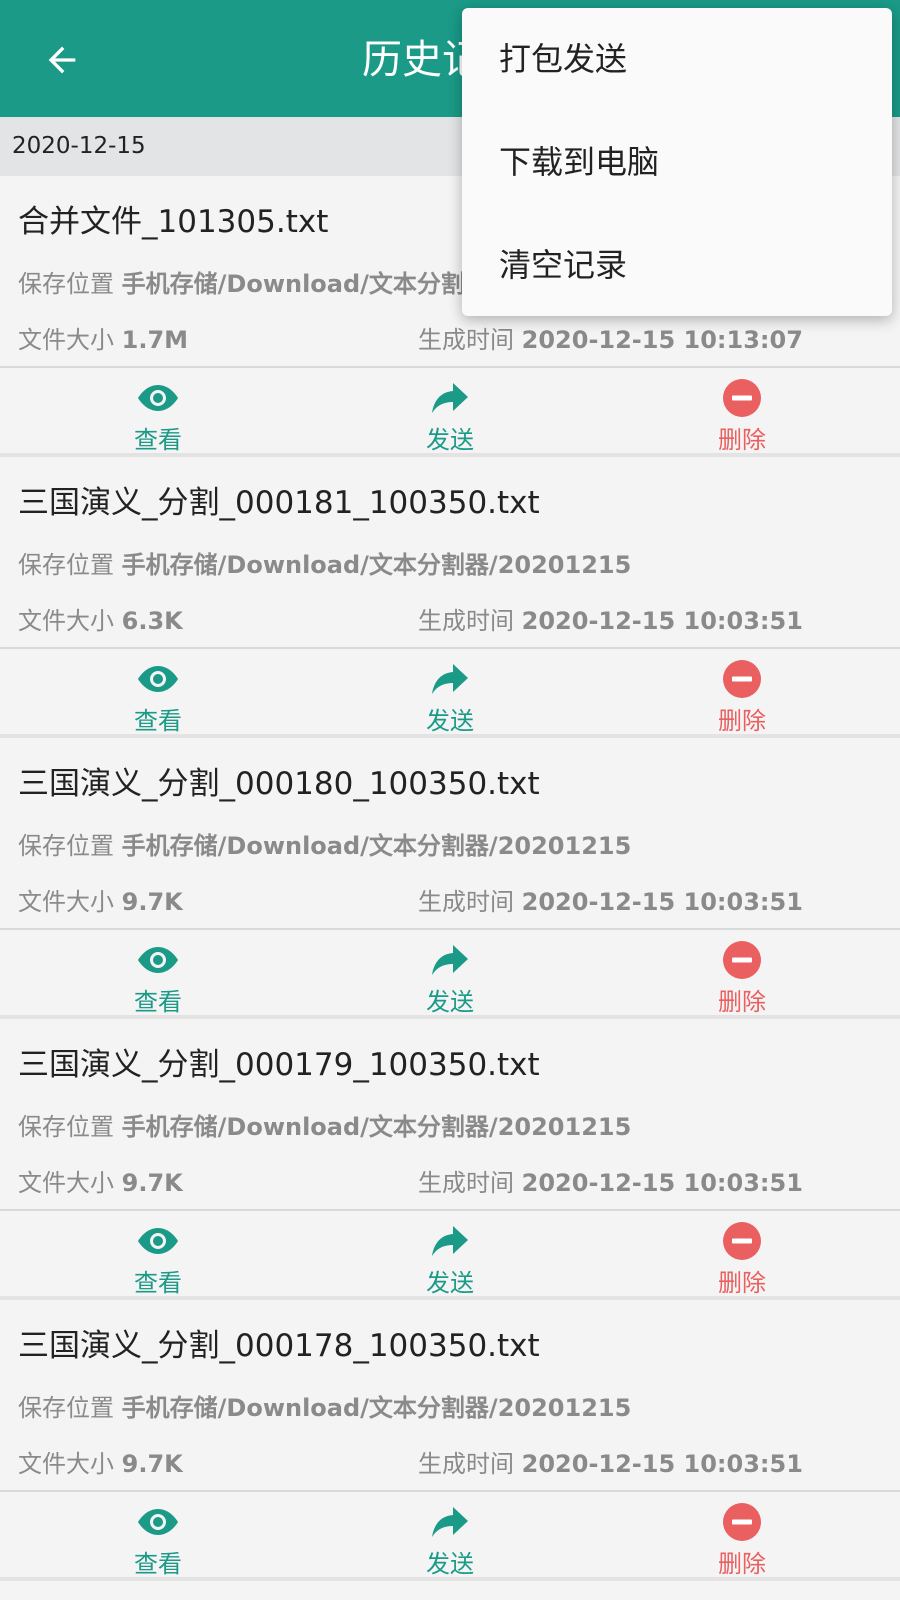 Image resolution: width=900 pixels, height=1600 pixels. What do you see at coordinates (279, 784) in the screenshot?
I see `file-name: 三国演义_分割_000180_100350.txt` at bounding box center [279, 784].